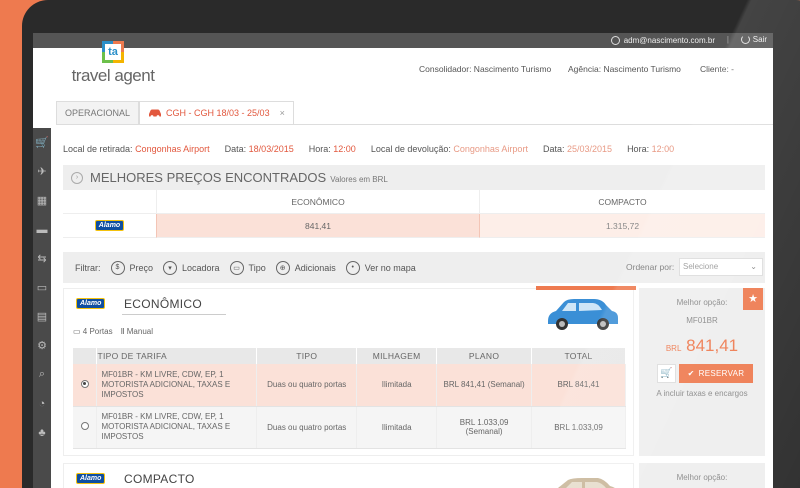 Image resolution: width=800 pixels, height=488 pixels. I want to click on tab-bar: OPERACIONAL CGH - CGH 18/03 - 25/03 ×, so click(175, 112).